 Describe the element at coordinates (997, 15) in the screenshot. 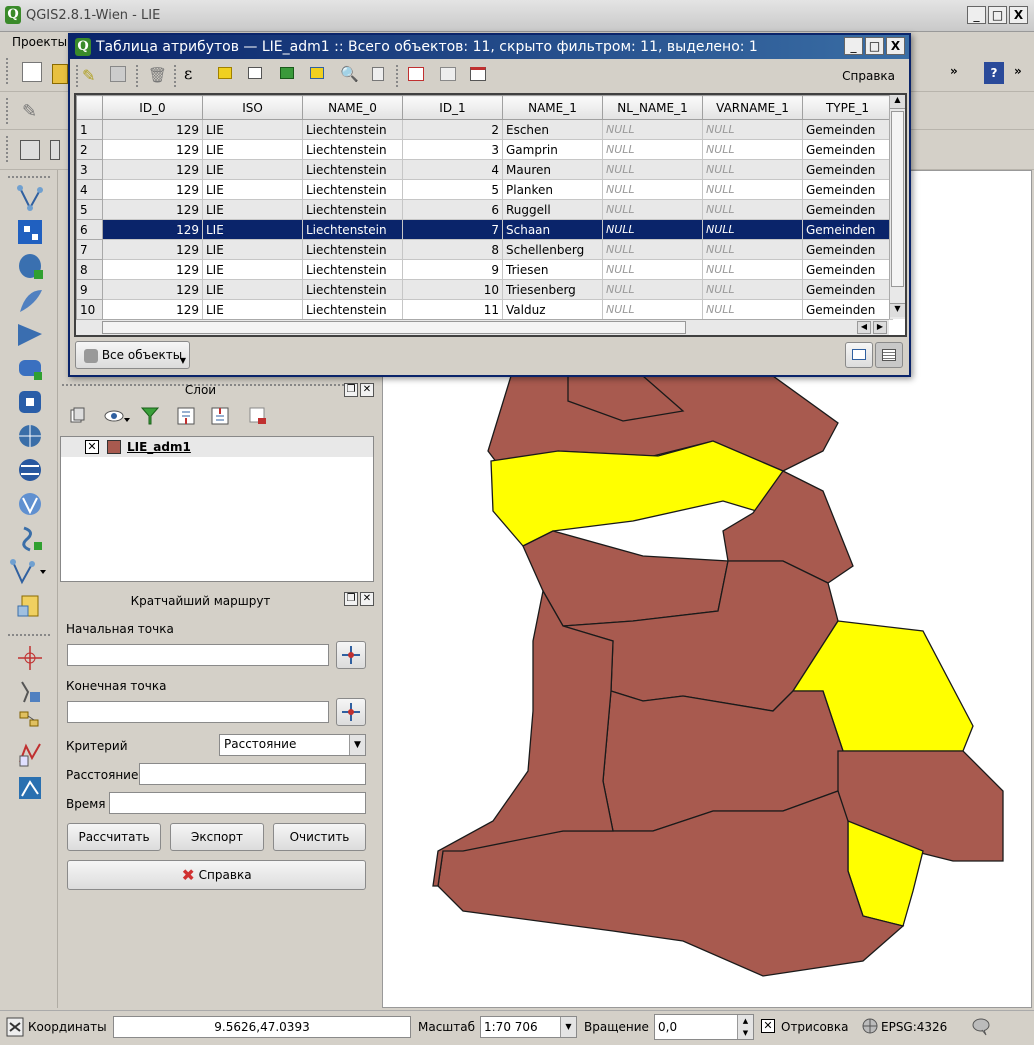

I see `maximize-button: □` at that location.